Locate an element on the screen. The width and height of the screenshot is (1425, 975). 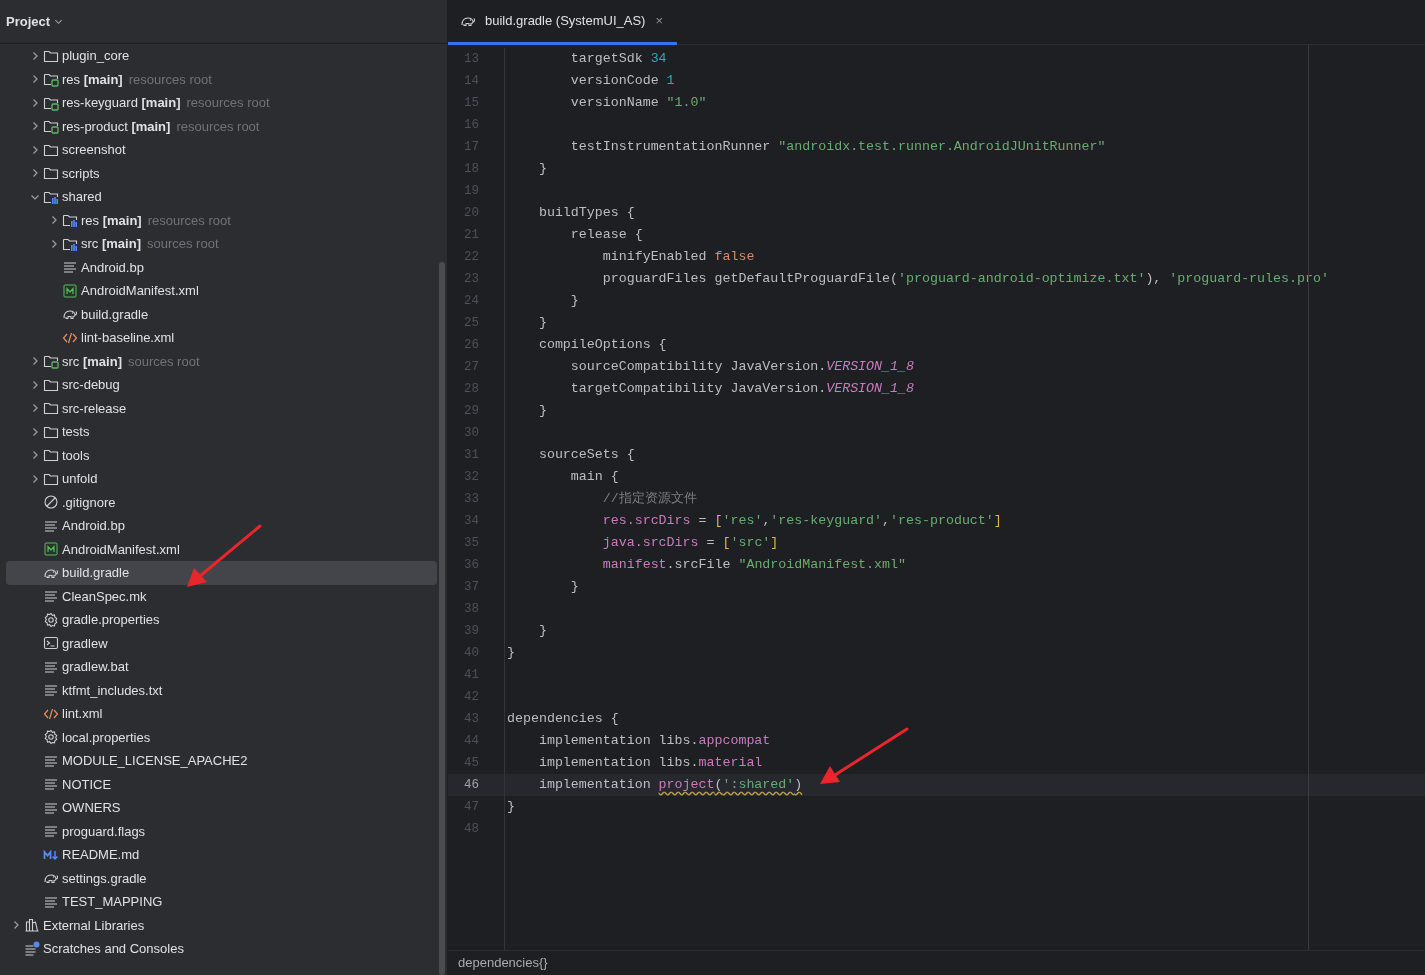
breadcrumb: dependencies{} is located at coordinates (503, 963).